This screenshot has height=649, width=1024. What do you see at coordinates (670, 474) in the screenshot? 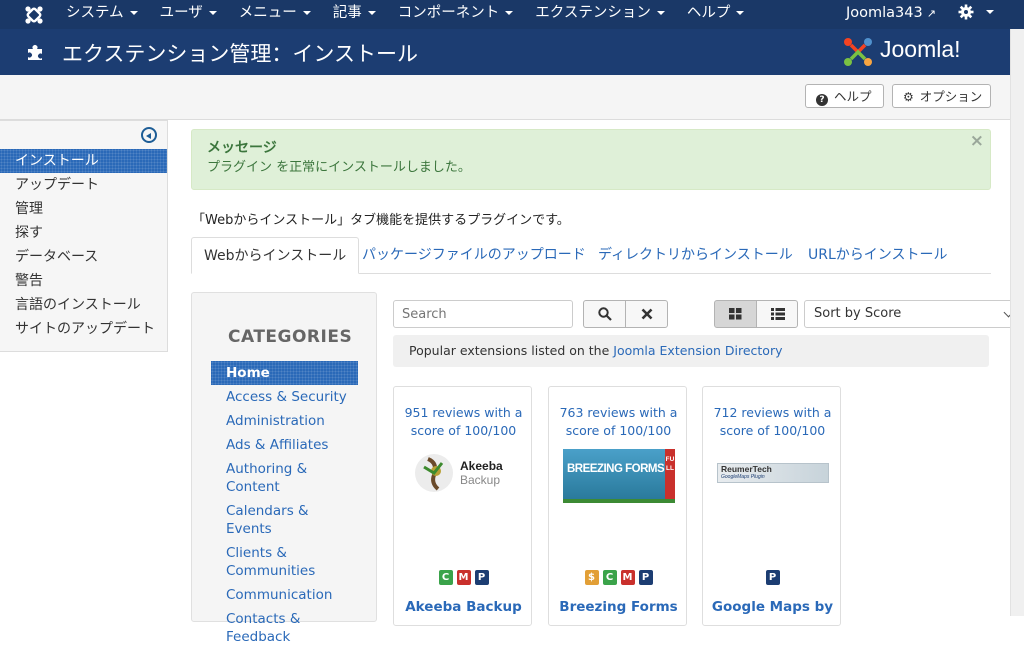
I see `breezing-logo-tag: FULL` at bounding box center [670, 474].